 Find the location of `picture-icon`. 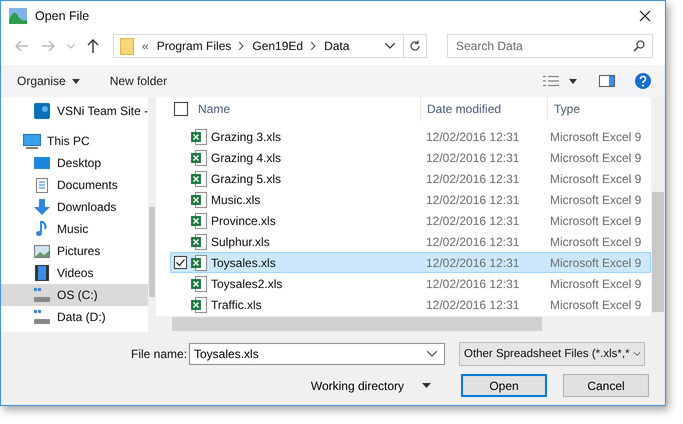

picture-icon is located at coordinates (42, 251).